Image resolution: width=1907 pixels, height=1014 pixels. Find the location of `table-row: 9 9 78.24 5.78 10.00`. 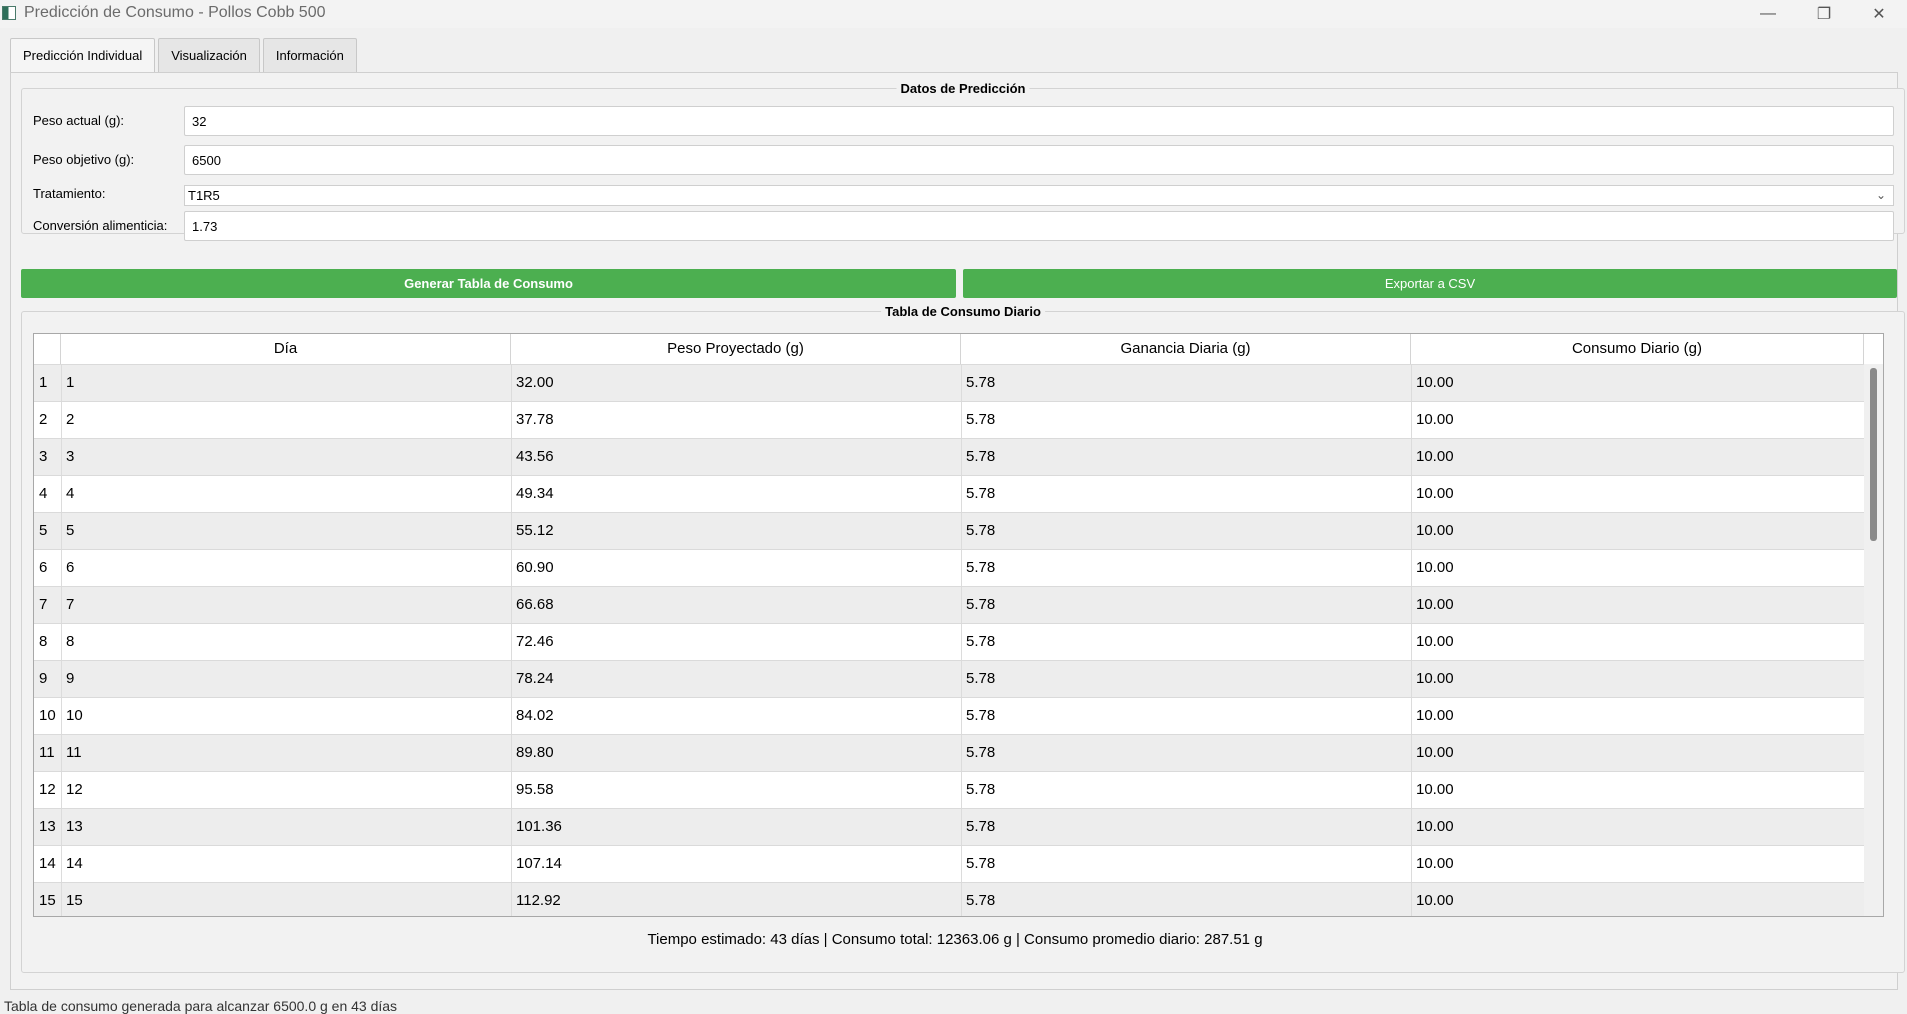

table-row: 9 9 78.24 5.78 10.00 is located at coordinates (949, 678).